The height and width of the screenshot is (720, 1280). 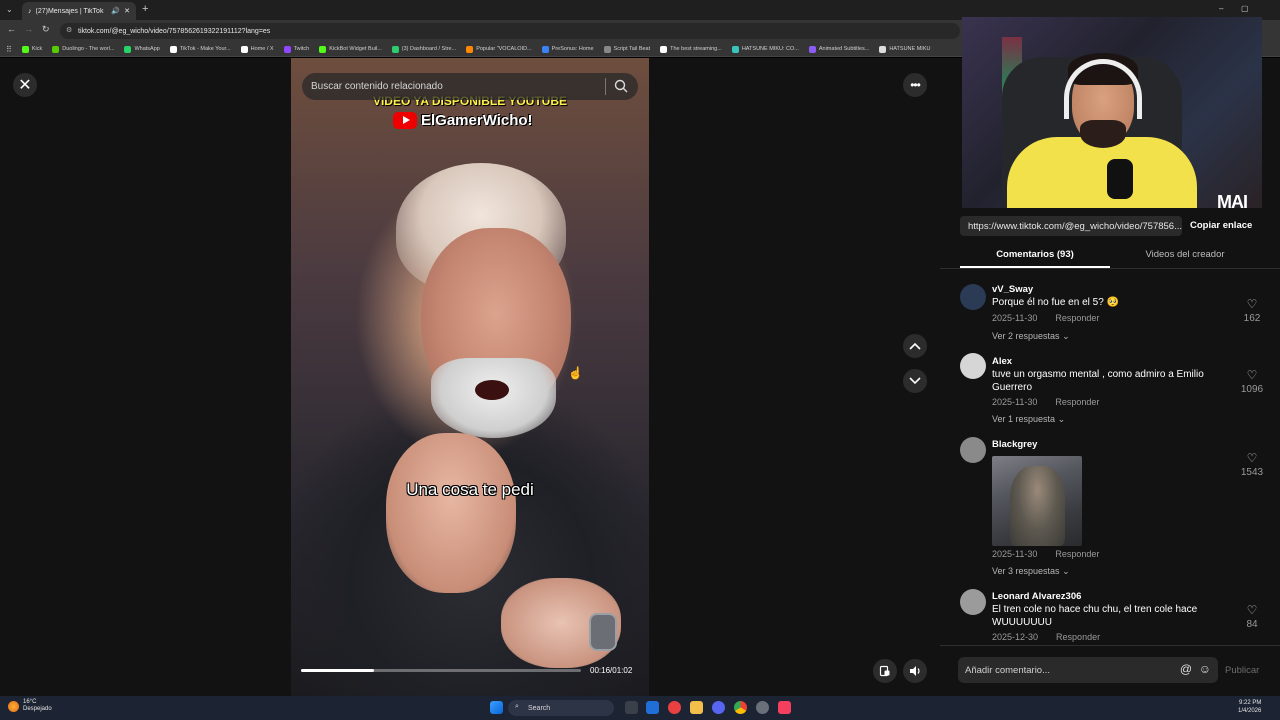 I want to click on tab-divider, so click(x=1110, y=268).